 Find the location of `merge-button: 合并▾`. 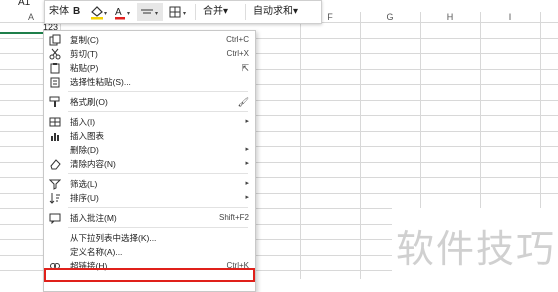

merge-button: 合并▾ is located at coordinates (215, 12).